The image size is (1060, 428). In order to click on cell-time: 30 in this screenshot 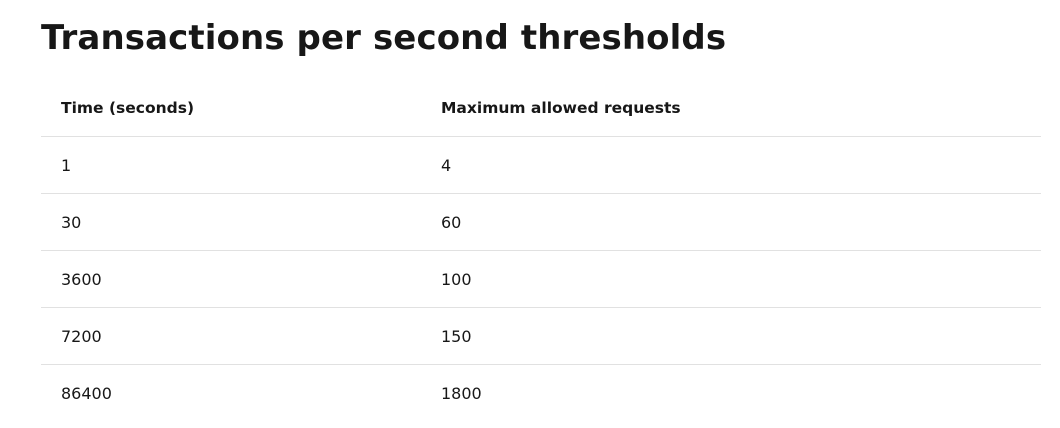, I will do `click(231, 222)`.